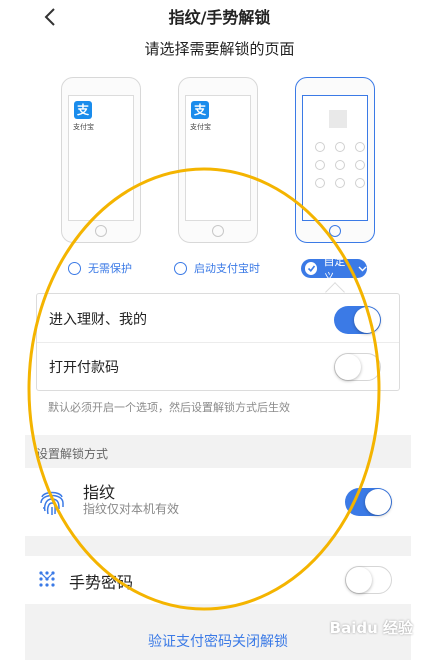  I want to click on watermark: Baidu 经验, so click(371, 628).